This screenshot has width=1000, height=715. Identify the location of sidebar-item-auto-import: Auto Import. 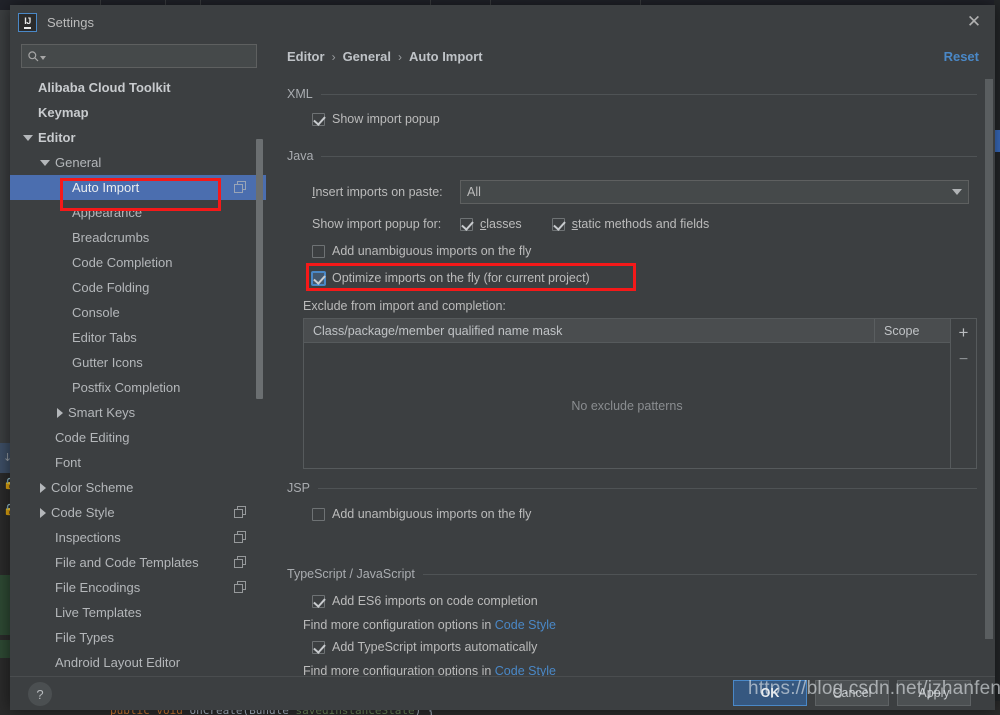
(138, 187).